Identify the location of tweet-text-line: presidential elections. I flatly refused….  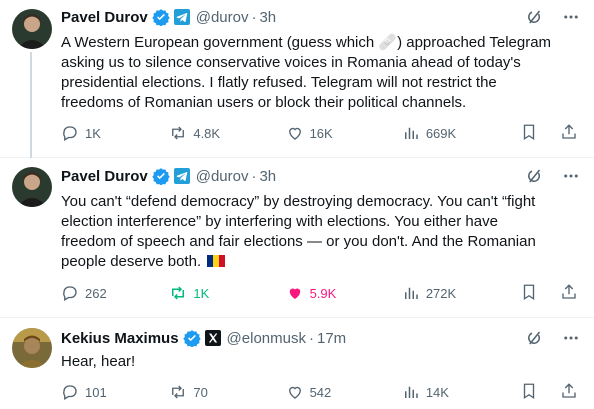
(279, 82).